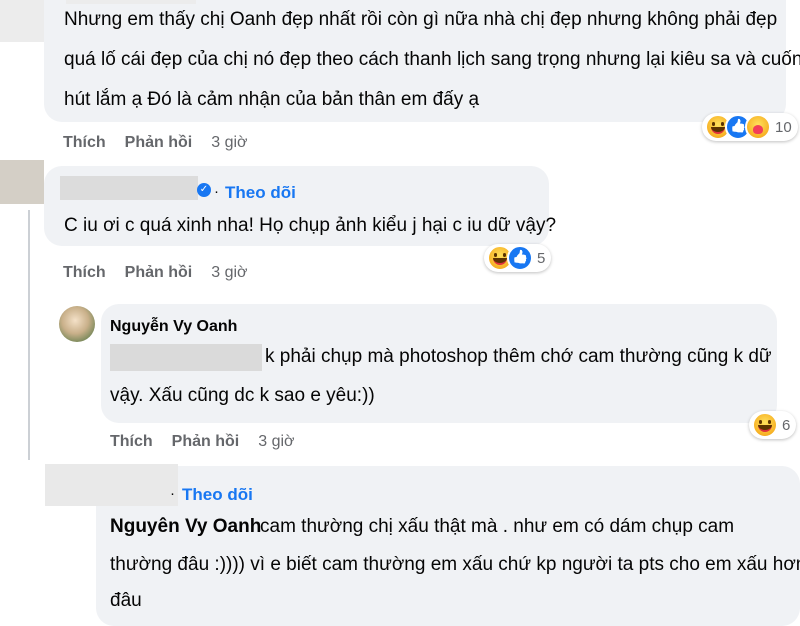  Describe the element at coordinates (126, 600) in the screenshot. I see `comment-text-line: đâu` at that location.